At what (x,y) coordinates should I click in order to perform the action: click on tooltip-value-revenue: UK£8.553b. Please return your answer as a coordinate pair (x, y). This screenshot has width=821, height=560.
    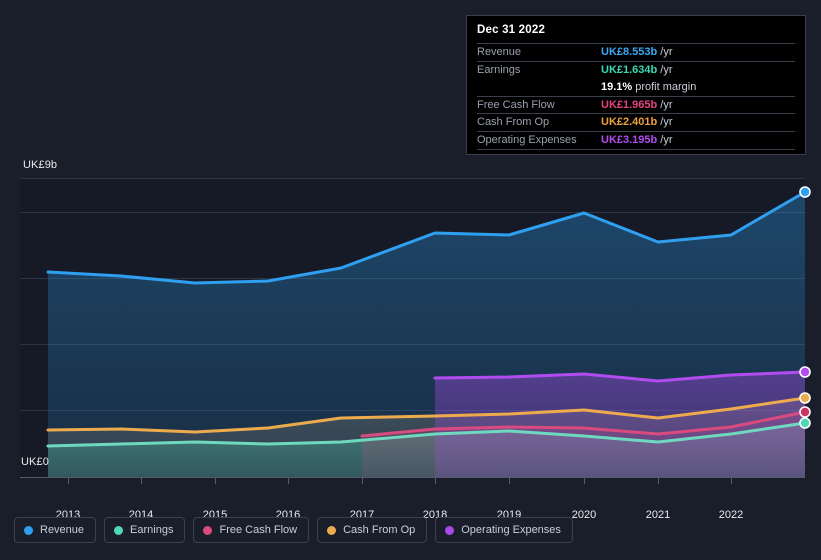
    Looking at the image, I should click on (629, 52).